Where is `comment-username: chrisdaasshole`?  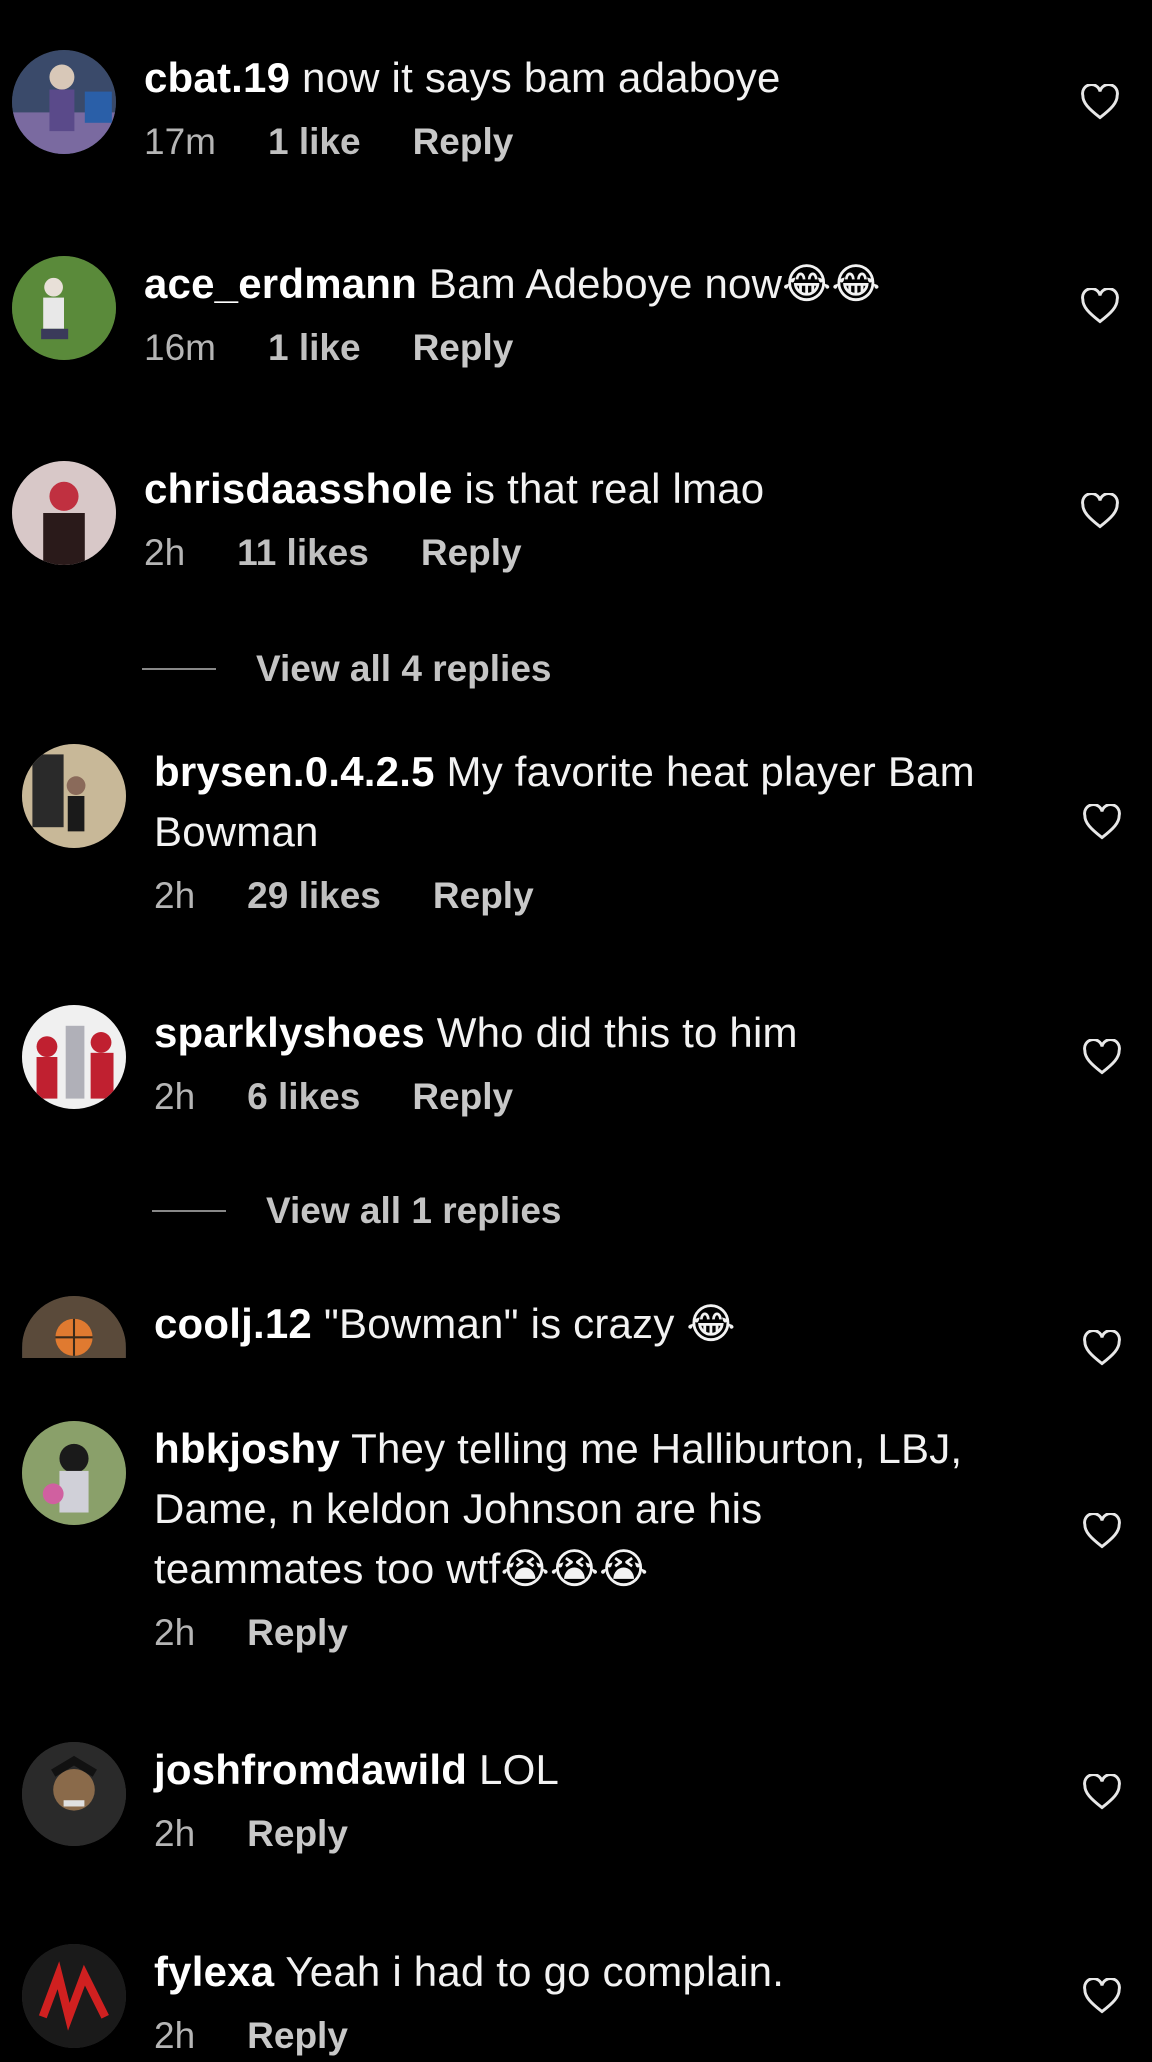 comment-username: chrisdaasshole is located at coordinates (298, 488).